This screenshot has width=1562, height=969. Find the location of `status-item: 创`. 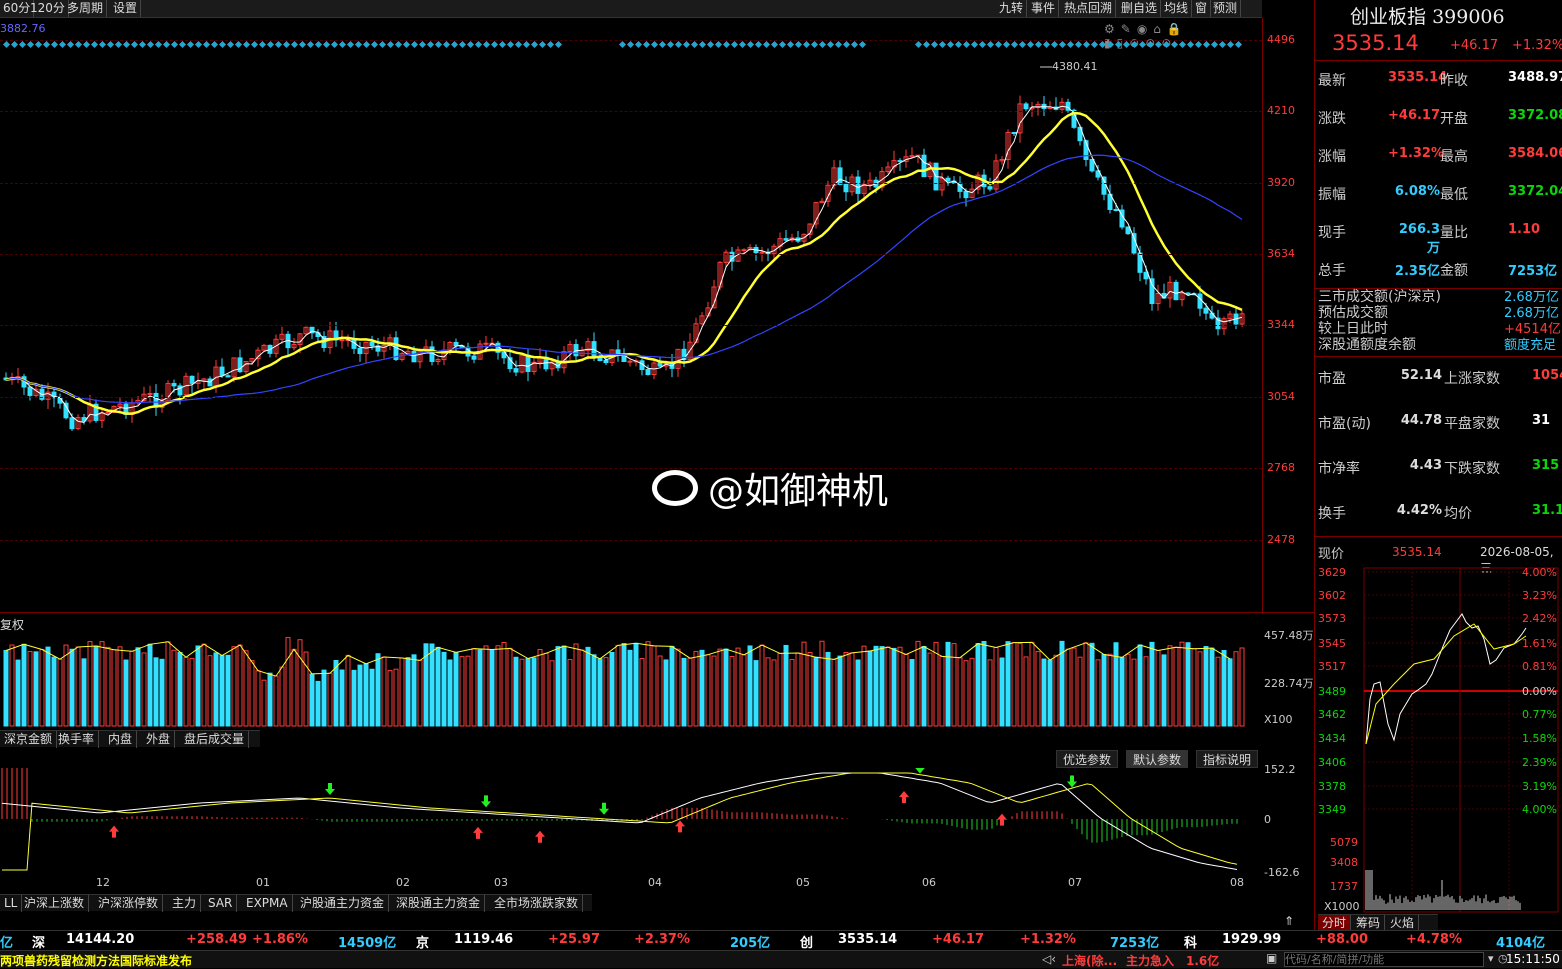

status-item: 创 is located at coordinates (807, 943).